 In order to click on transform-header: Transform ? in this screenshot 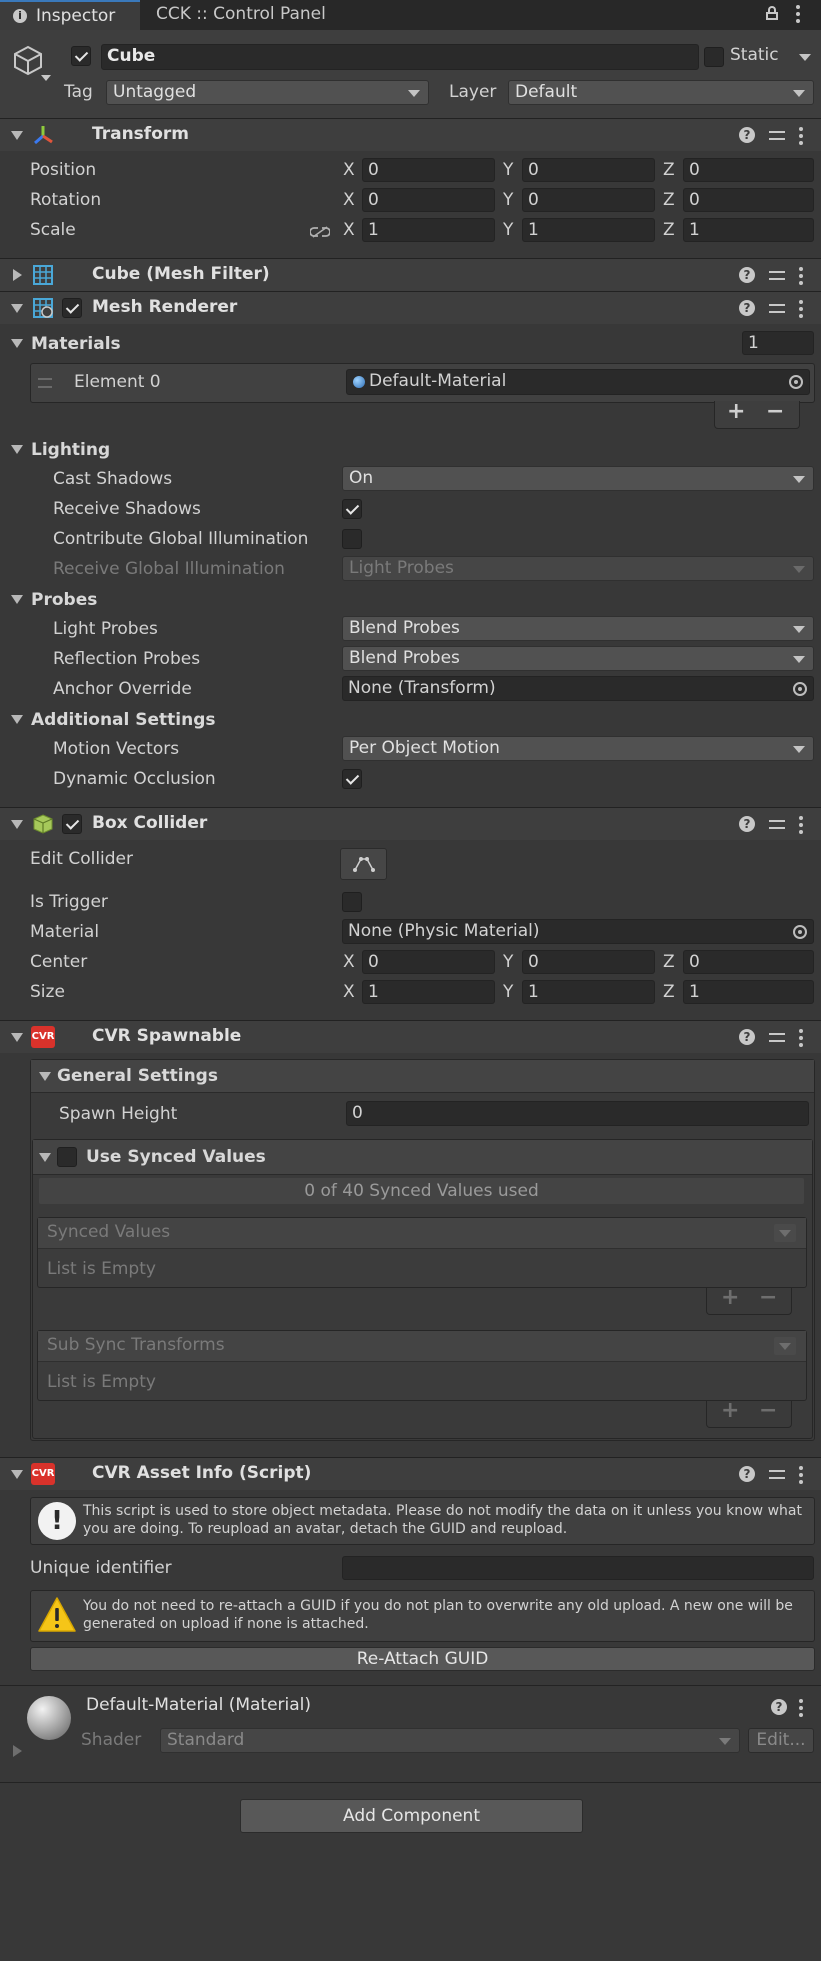, I will do `click(410, 134)`.